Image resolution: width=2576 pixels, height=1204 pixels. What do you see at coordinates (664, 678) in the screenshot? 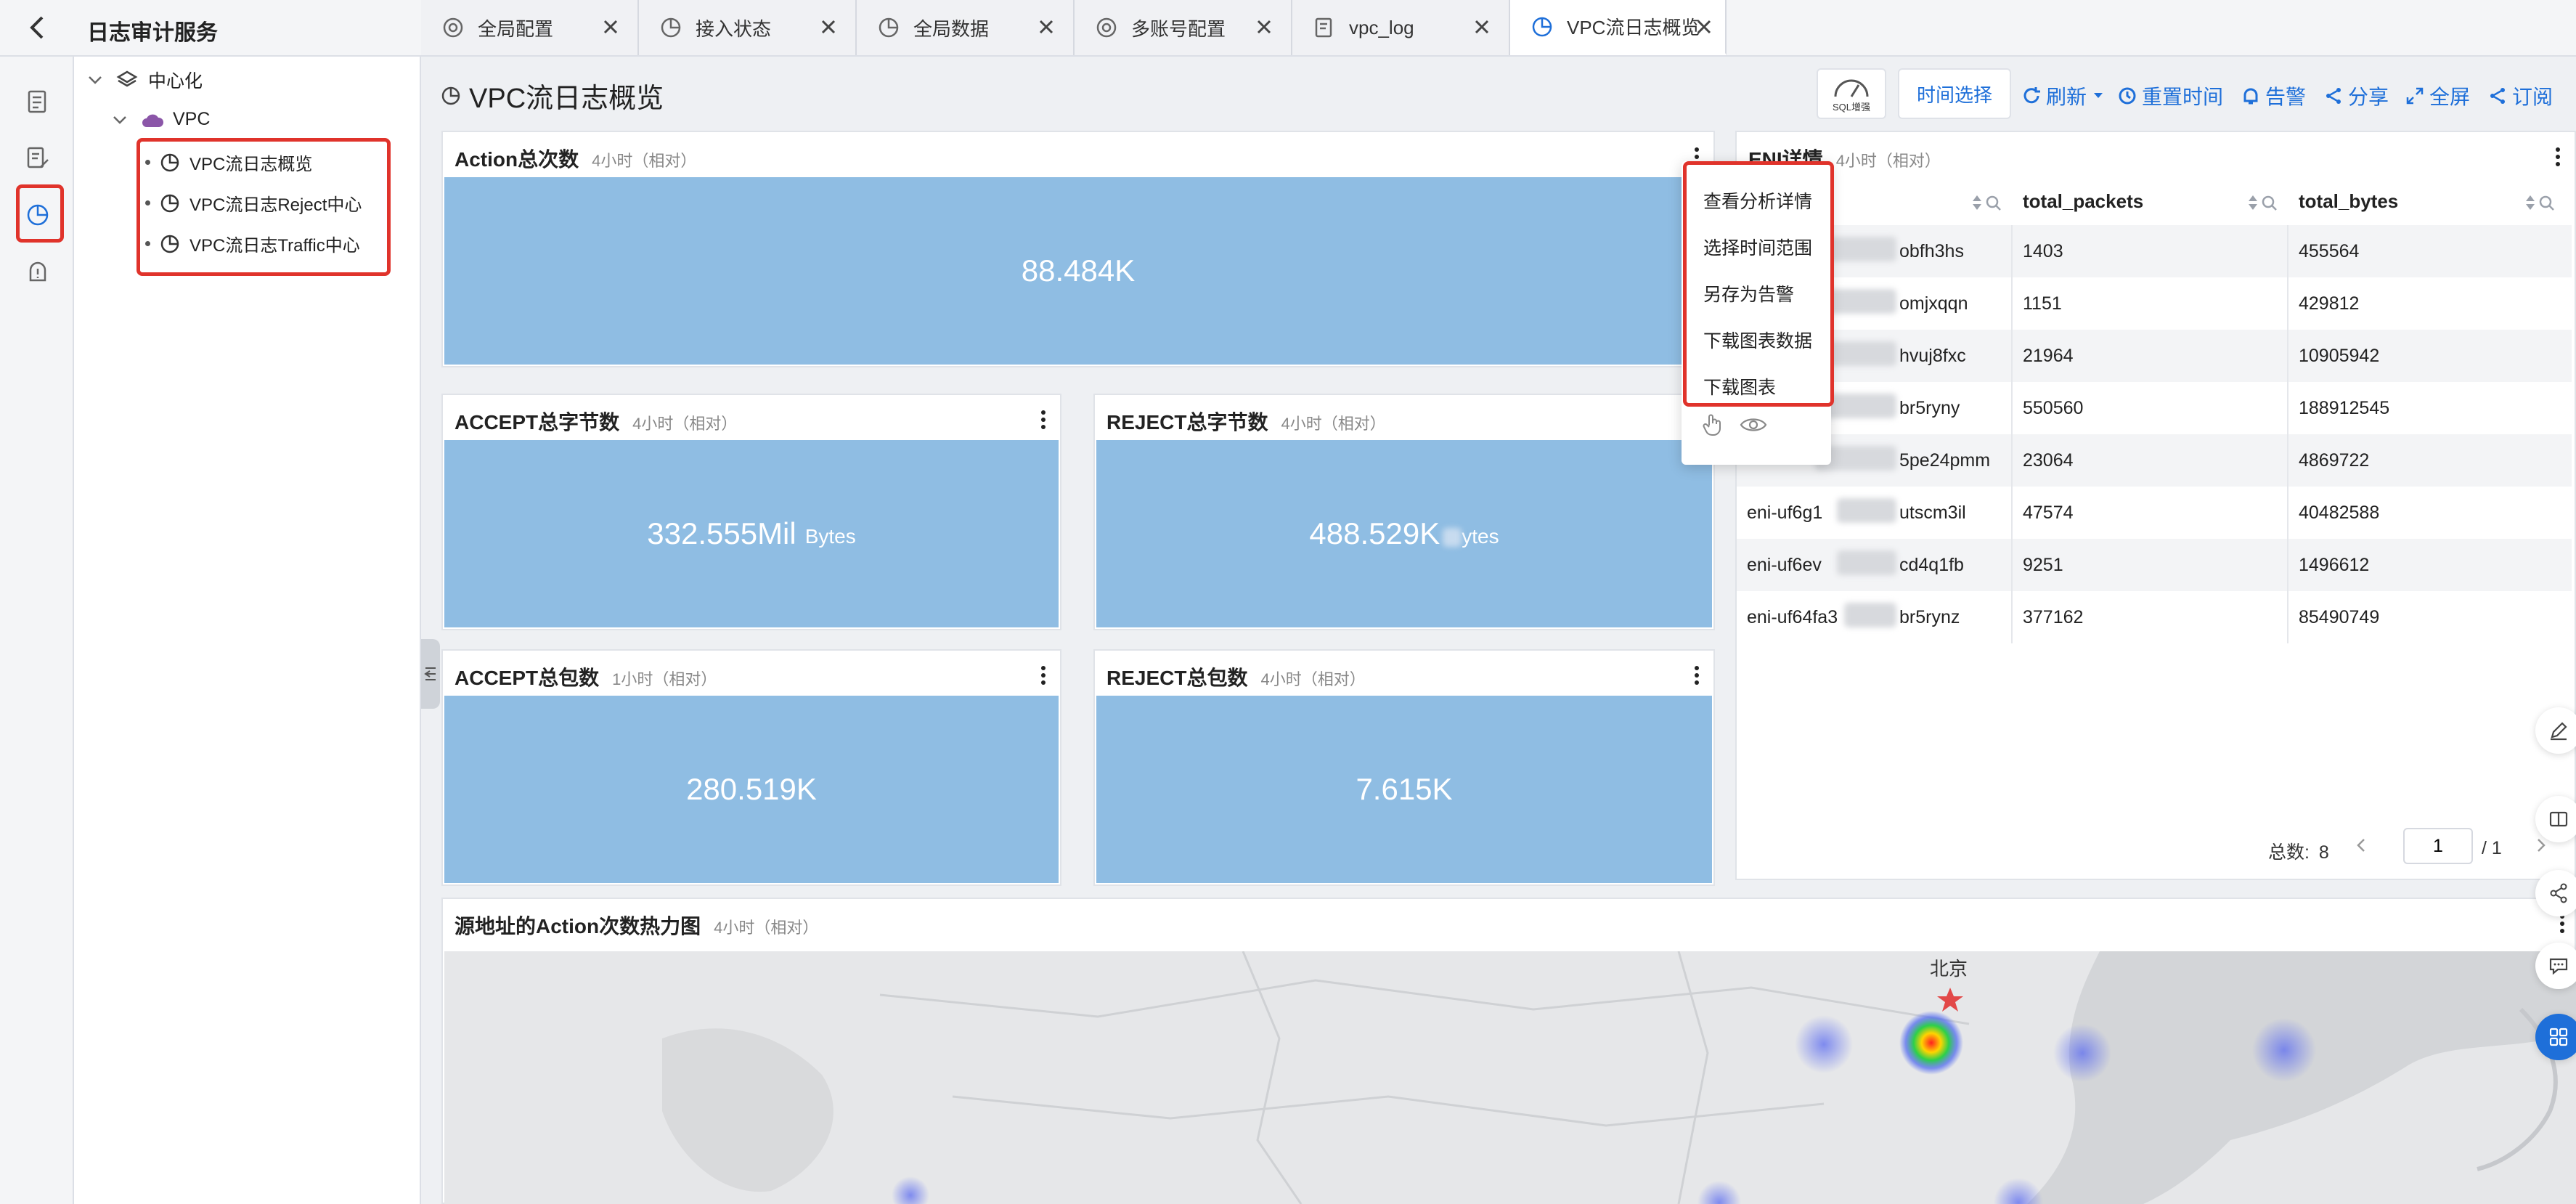
I see `panel-time-range: 1小时（相对）` at bounding box center [664, 678].